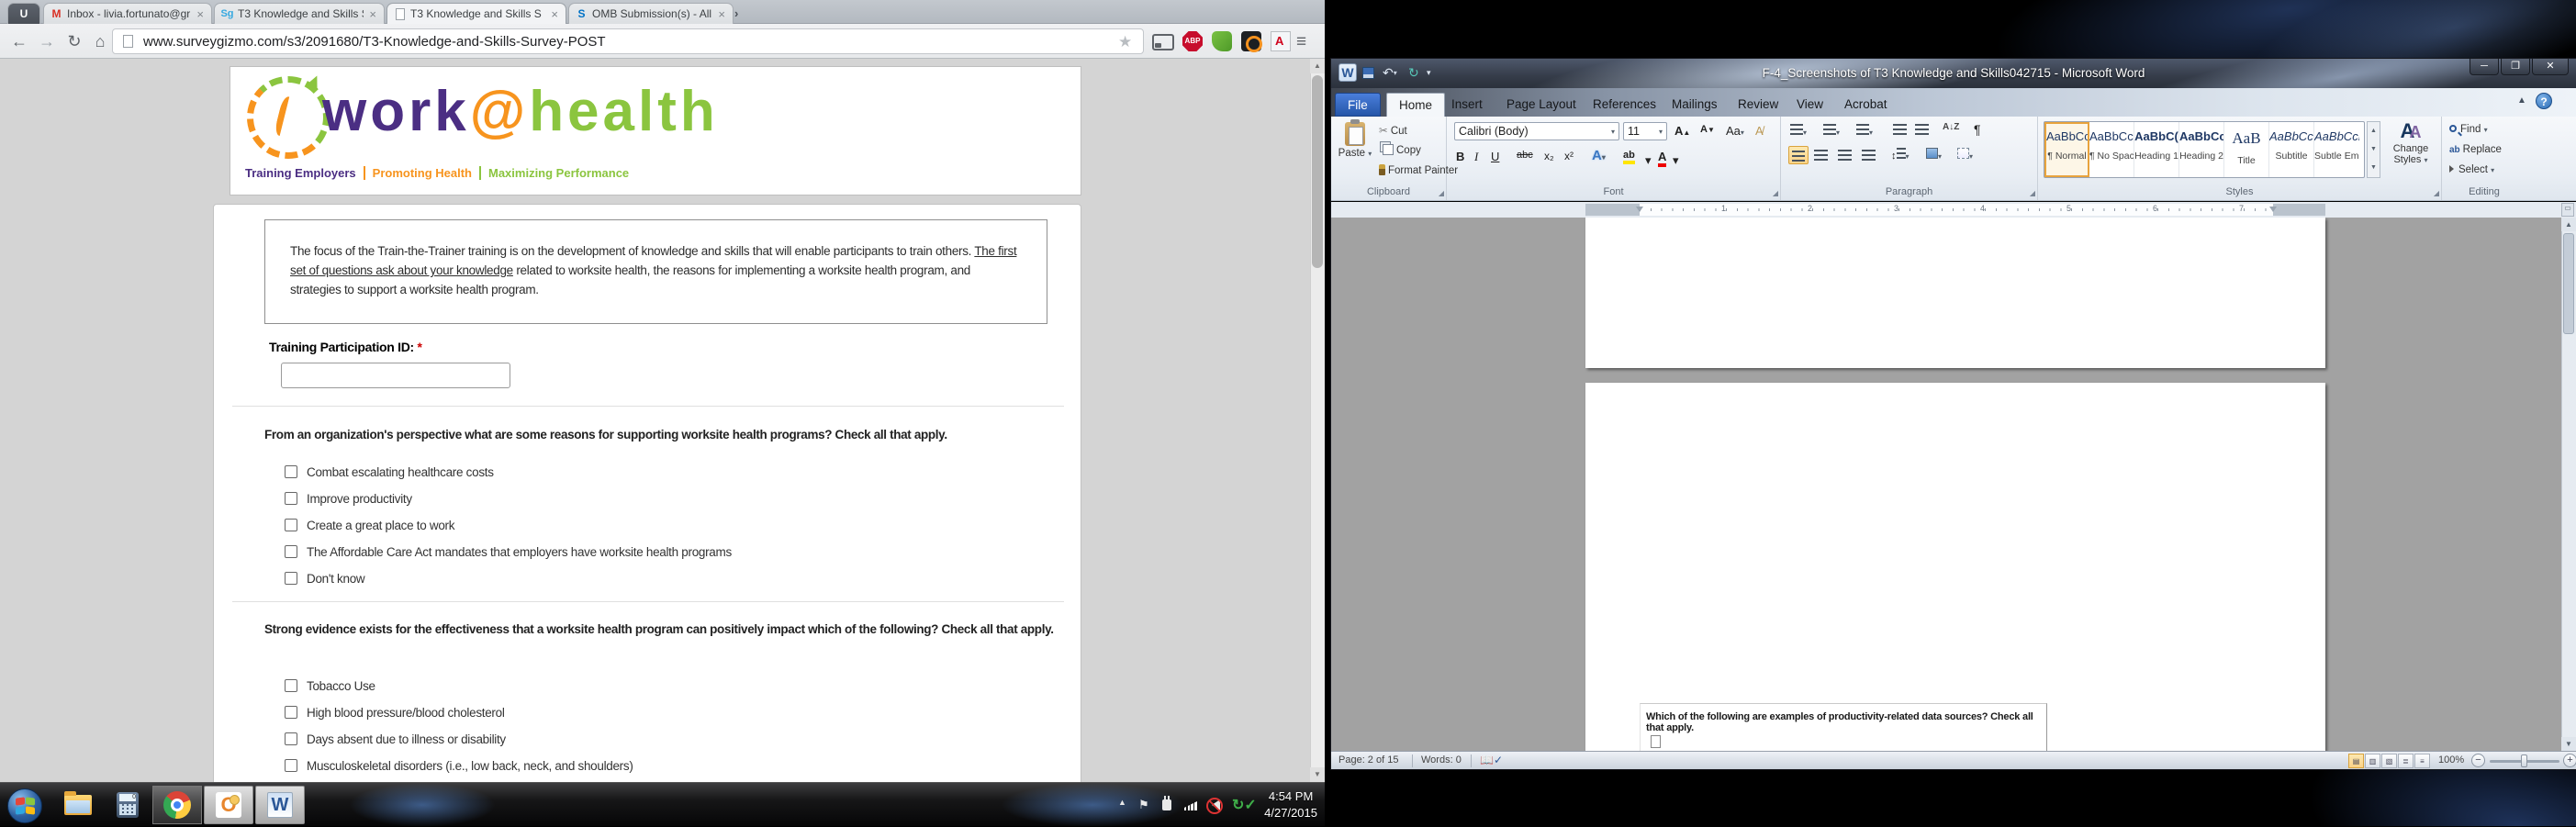 This screenshot has height=827, width=2576. I want to click on style-normal: AaBbCcDc ¶ Normal, so click(2066, 149).